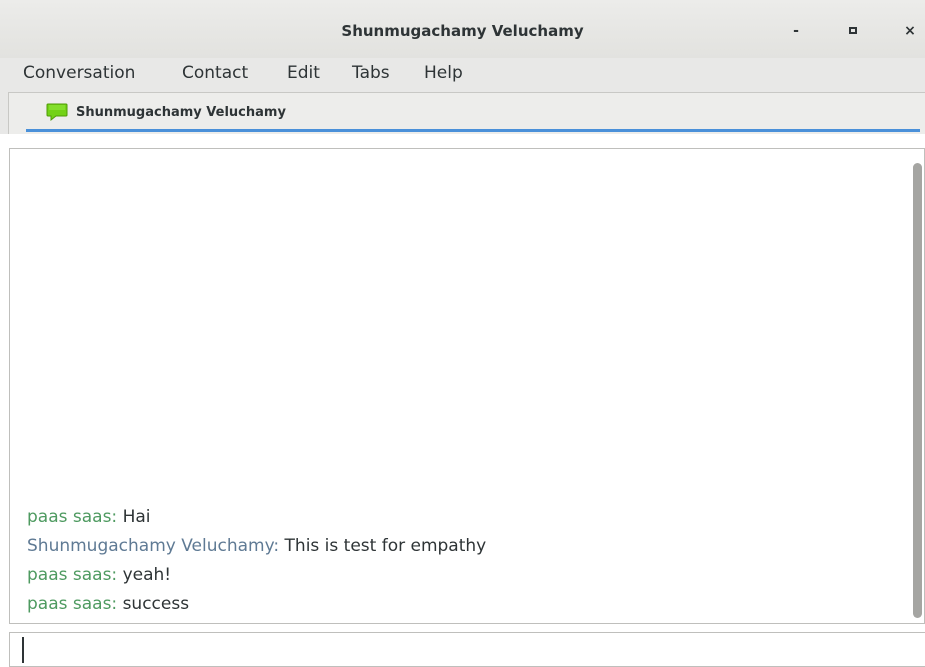 The width and height of the screenshot is (925, 667). What do you see at coordinates (371, 73) in the screenshot?
I see `menu-tabs: Tabs` at bounding box center [371, 73].